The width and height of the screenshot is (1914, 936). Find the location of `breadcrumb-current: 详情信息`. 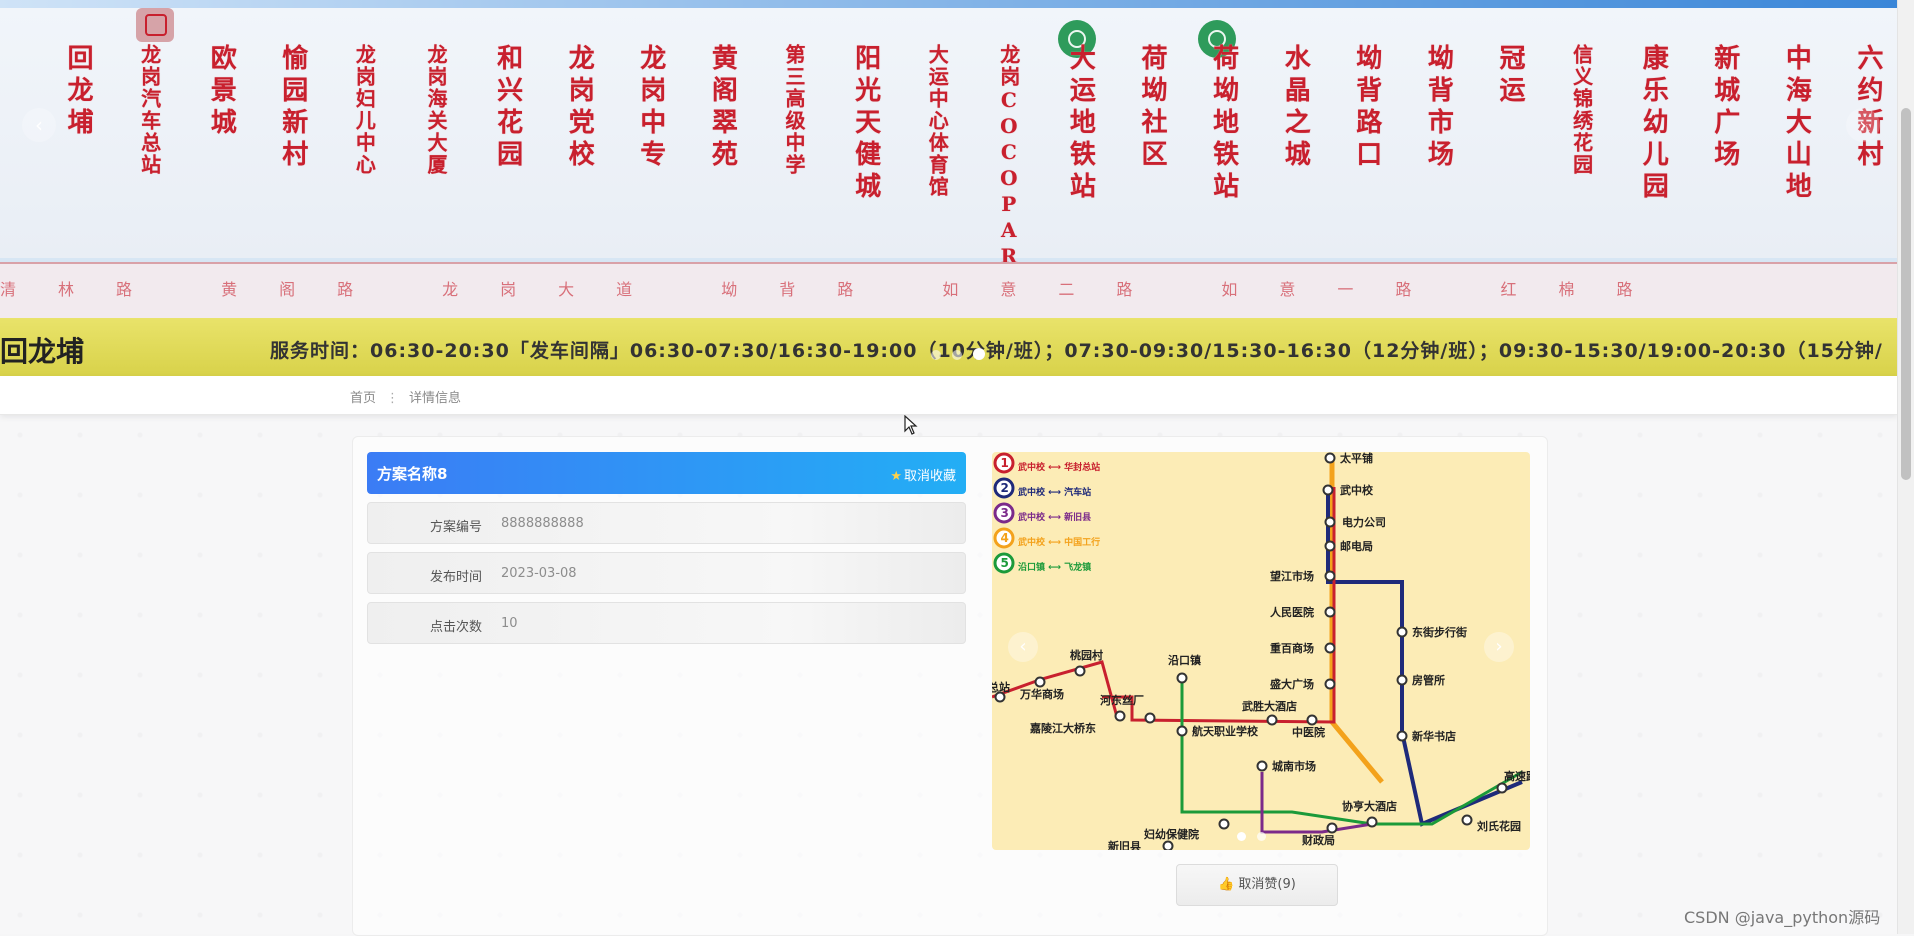

breadcrumb-current: 详情信息 is located at coordinates (435, 398).